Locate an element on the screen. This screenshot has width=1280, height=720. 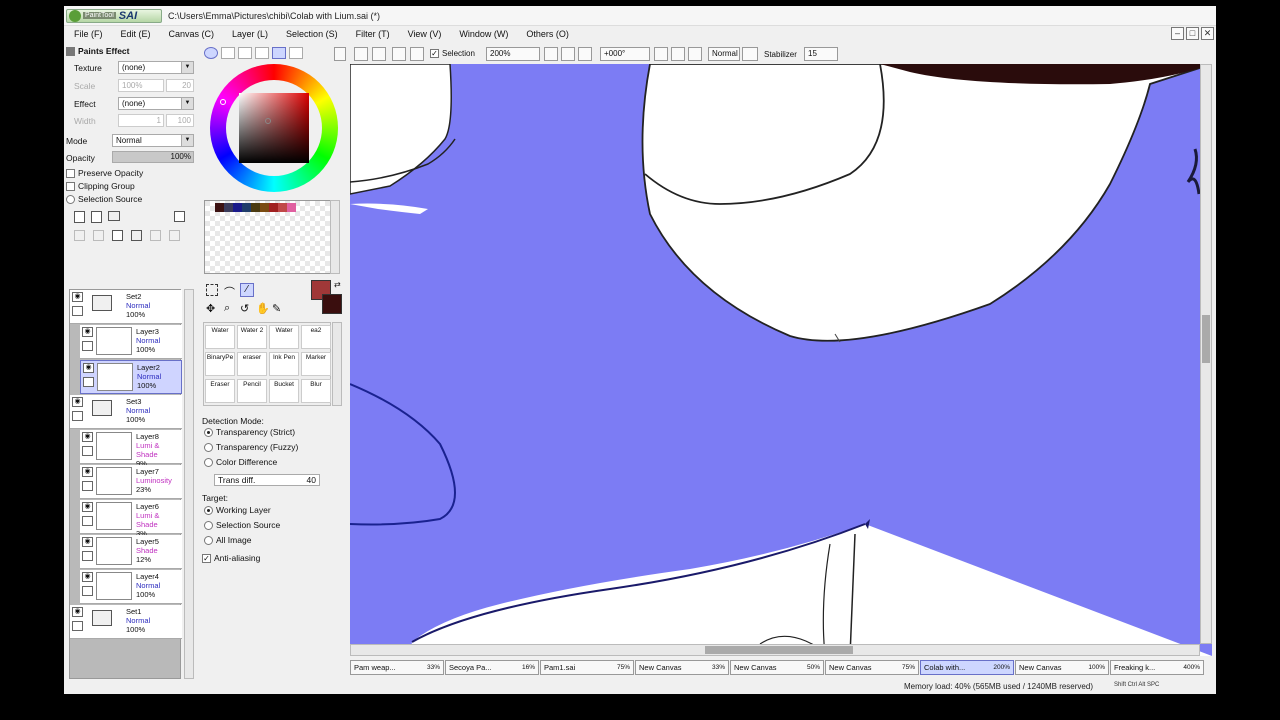
layer-row: ◉ Layer7 Luminosity 23% is located at coordinates (131, 482).